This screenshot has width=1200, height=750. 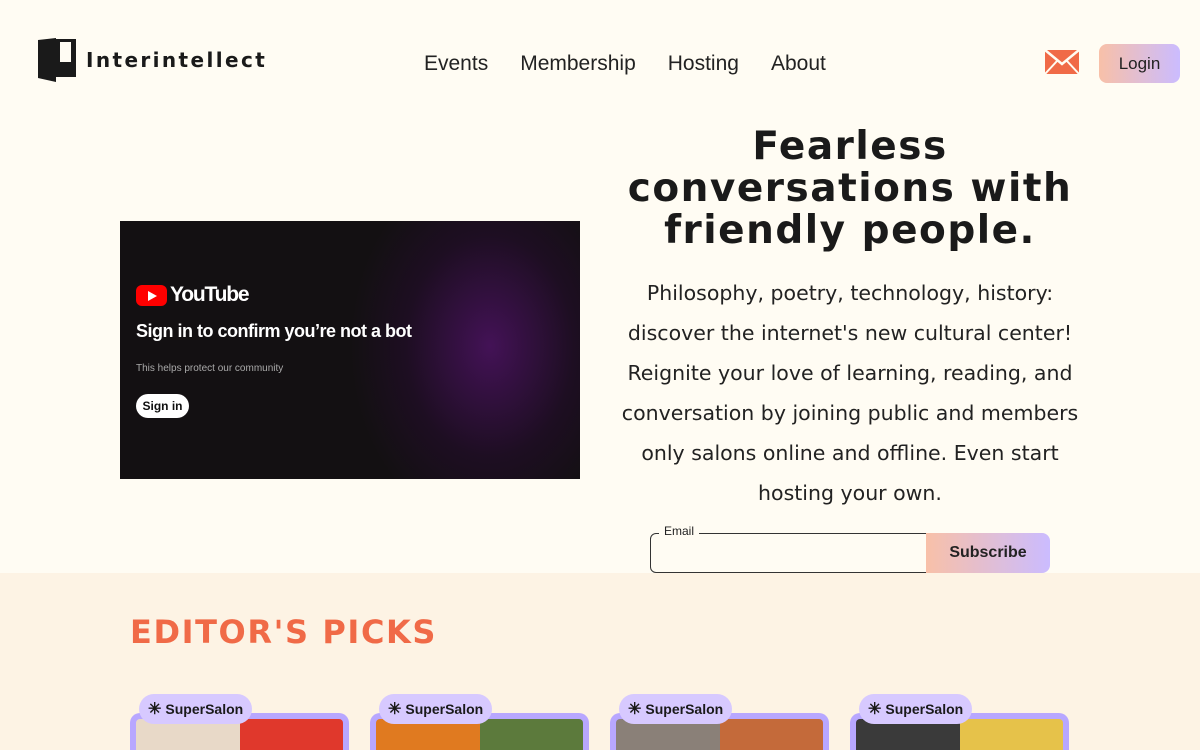 I want to click on brand-logo: Interintellect, so click(x=152, y=60).